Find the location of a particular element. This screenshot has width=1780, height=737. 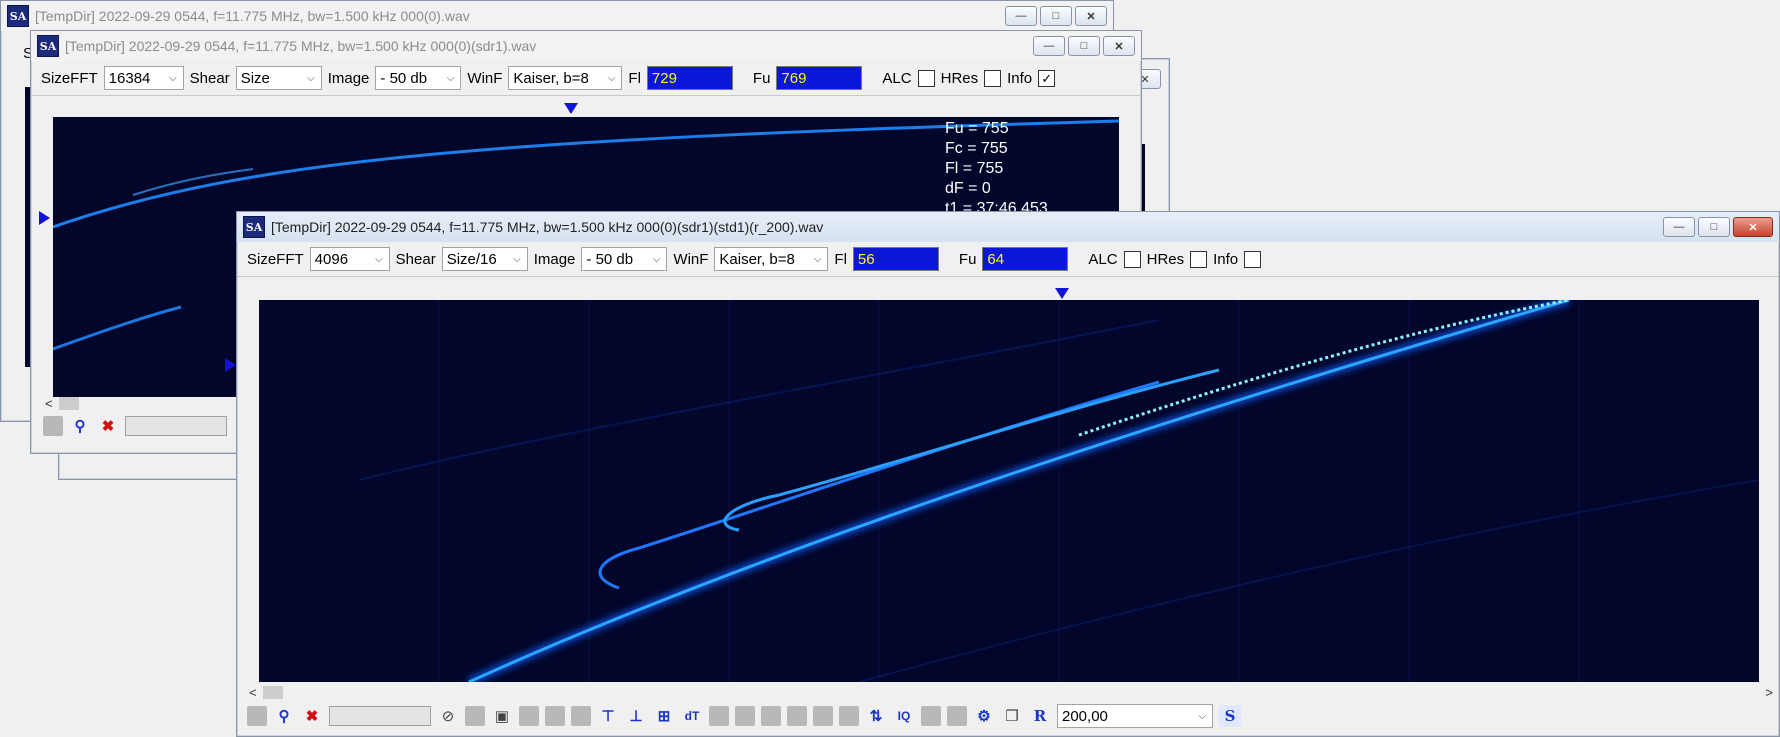

info-df: dF = 0 is located at coordinates (968, 188).